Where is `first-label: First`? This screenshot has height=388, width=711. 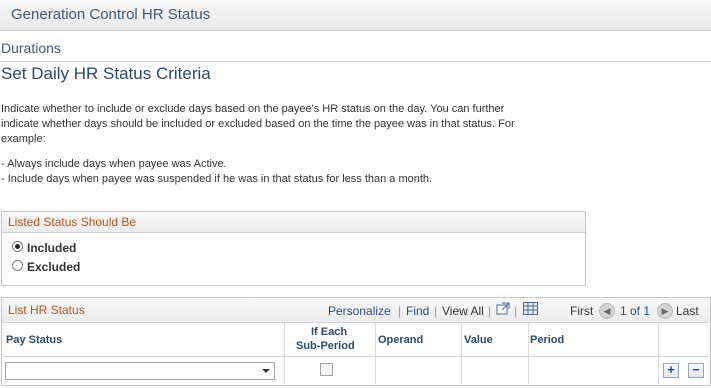 first-label: First is located at coordinates (582, 311).